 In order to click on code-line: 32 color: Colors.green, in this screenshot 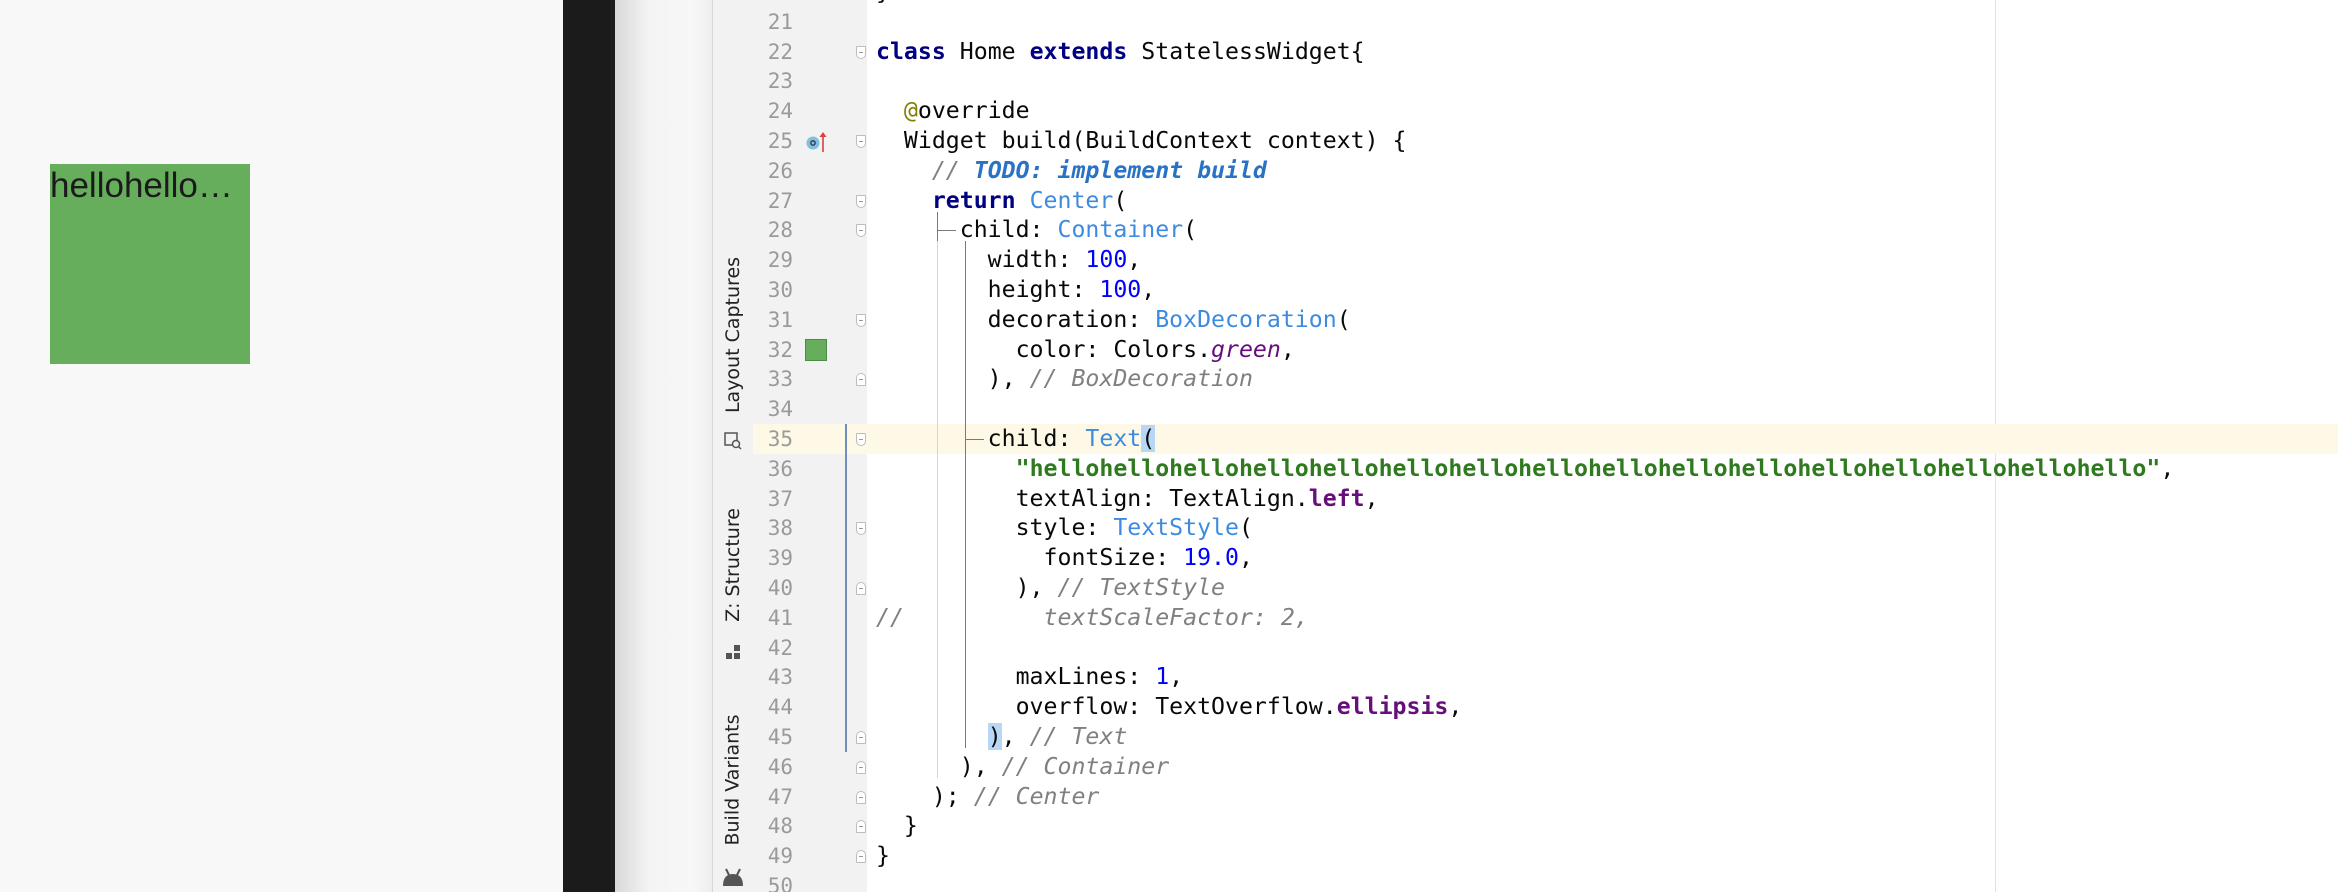, I will do `click(1545, 350)`.